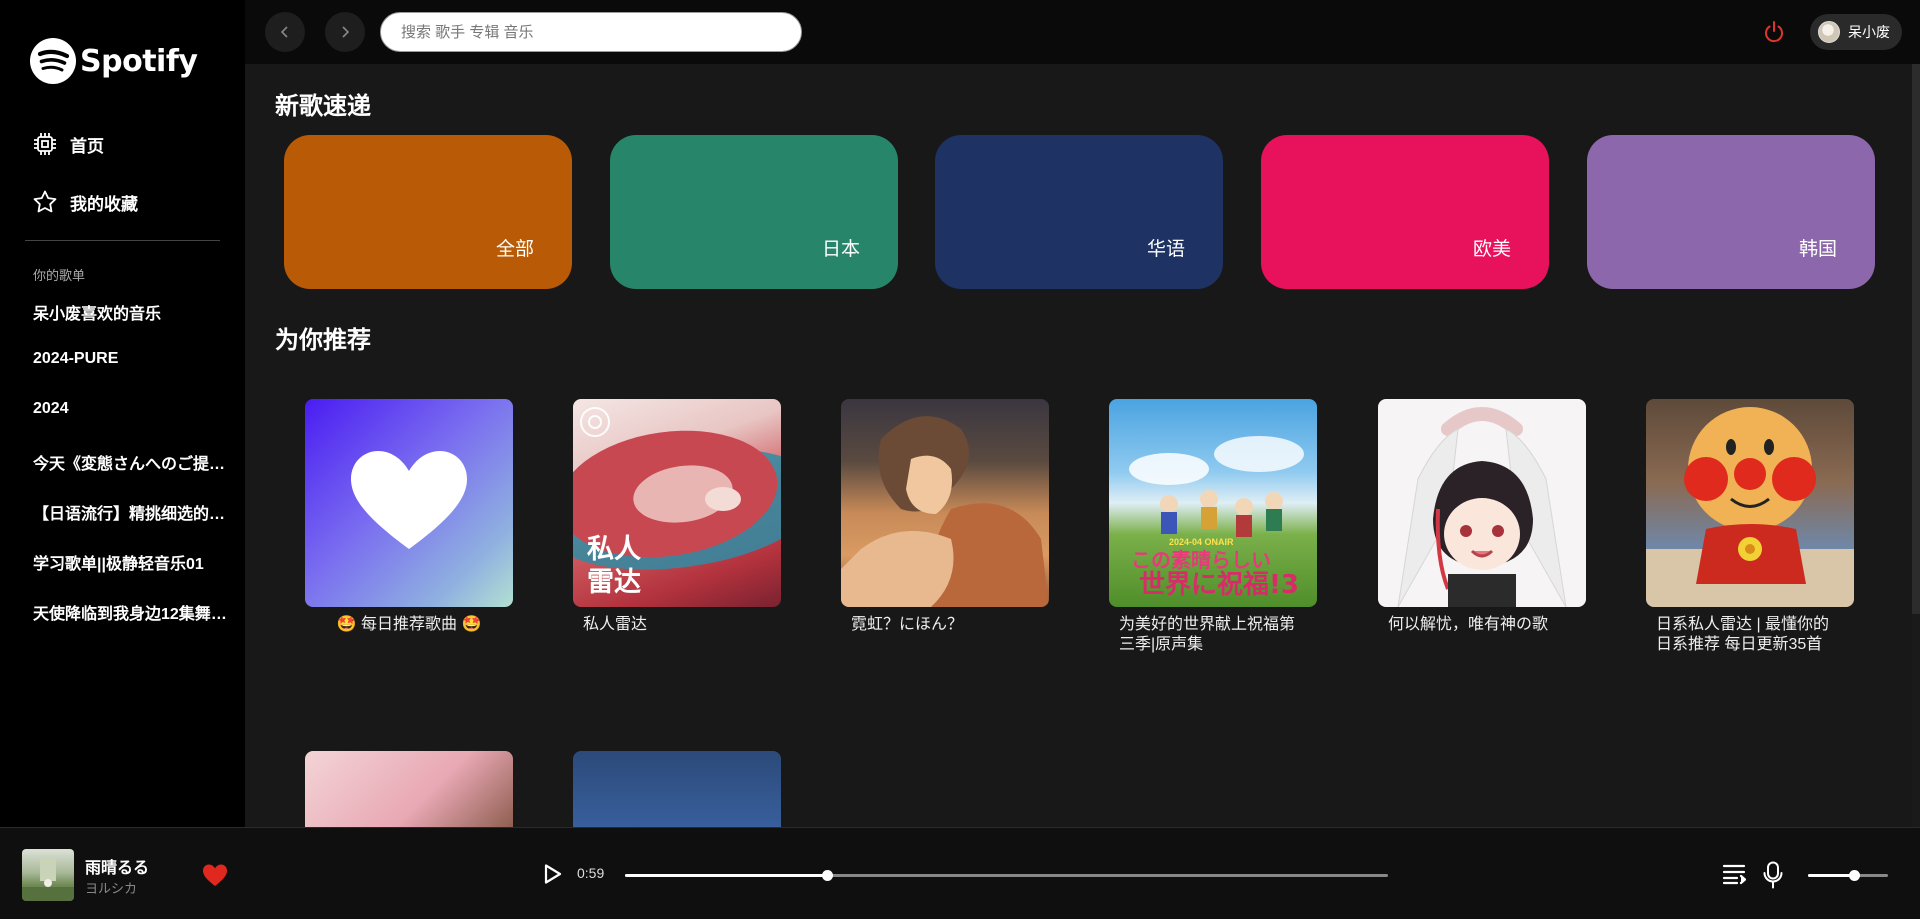 The width and height of the screenshot is (1920, 919). I want to click on now-playing-cover, so click(48, 875).